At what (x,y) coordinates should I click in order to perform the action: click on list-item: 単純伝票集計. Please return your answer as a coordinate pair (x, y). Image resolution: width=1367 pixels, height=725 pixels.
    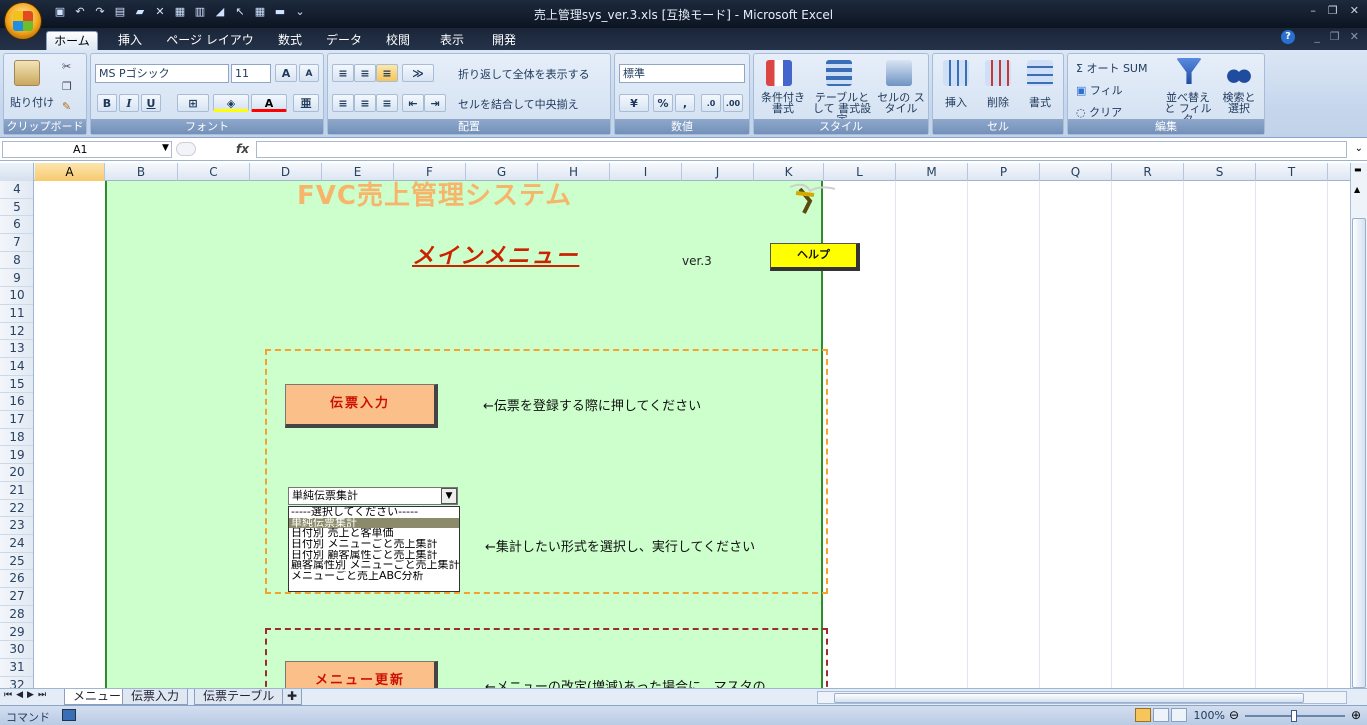
    Looking at the image, I should click on (374, 523).